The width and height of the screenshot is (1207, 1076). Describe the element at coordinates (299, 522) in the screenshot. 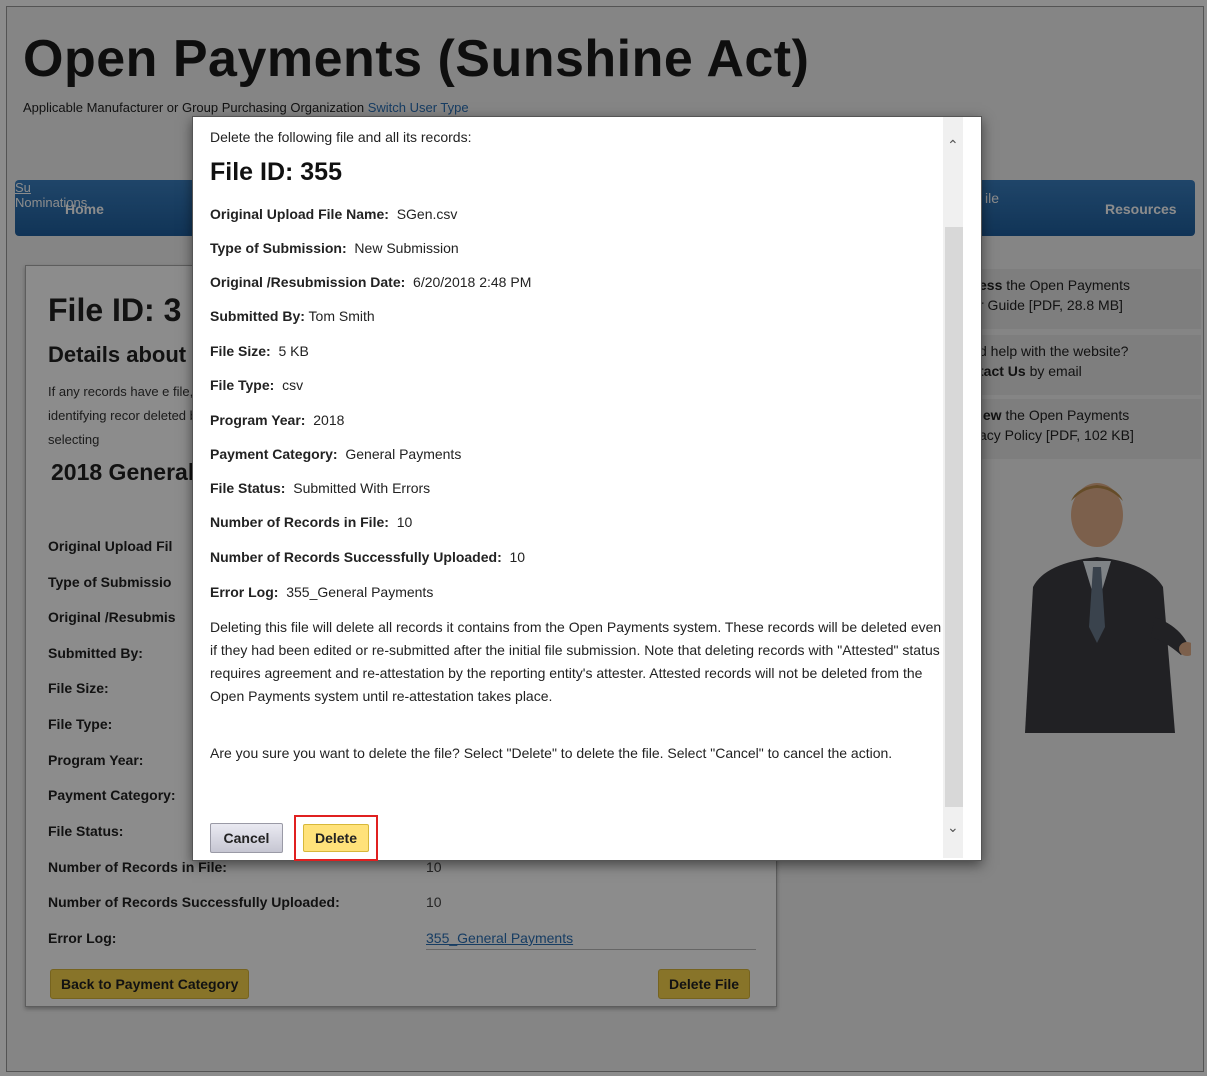

I see `field-label: Number of Records in File:` at that location.